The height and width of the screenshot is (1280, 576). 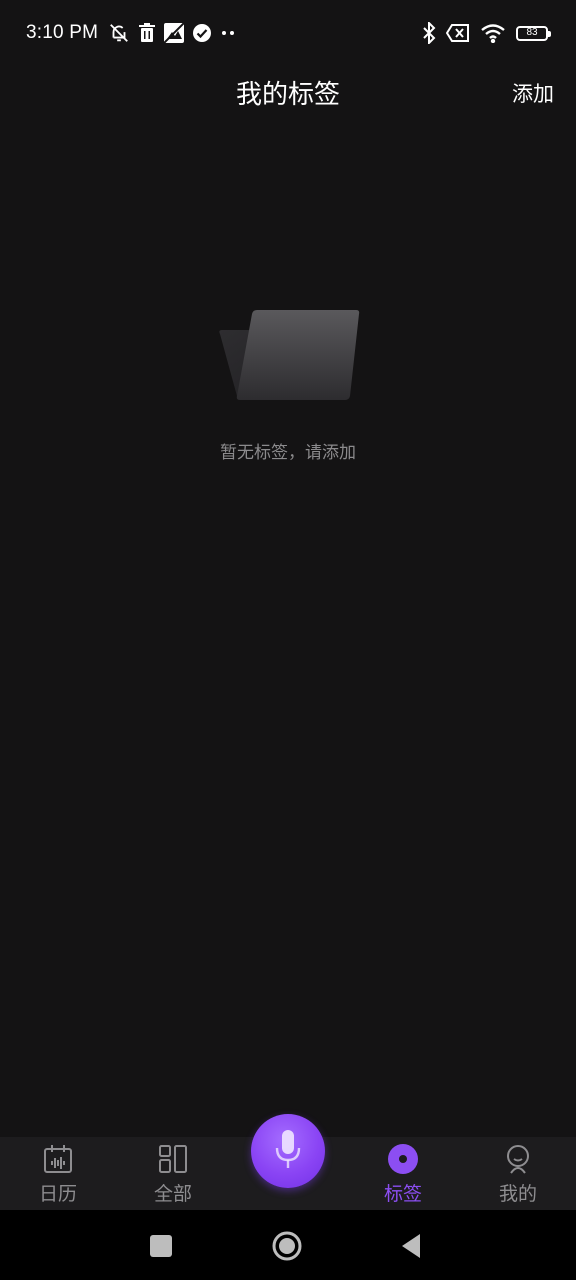 I want to click on tab-all-label: 全部, so click(x=172, y=1194).